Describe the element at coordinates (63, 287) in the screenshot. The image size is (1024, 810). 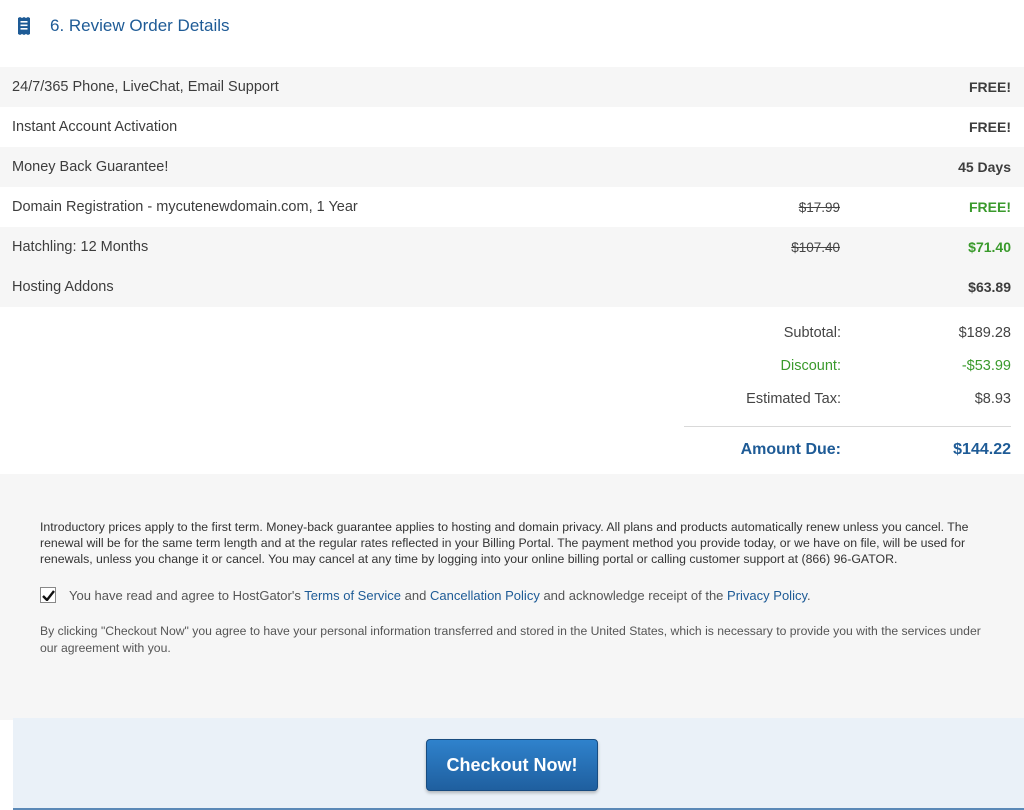
I see `item-label: Hosting Addons` at that location.